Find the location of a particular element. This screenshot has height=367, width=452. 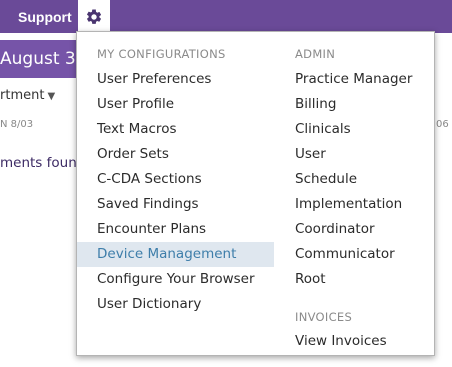

menu-item-ccda-sections: C-CDA Sections is located at coordinates (175, 179).